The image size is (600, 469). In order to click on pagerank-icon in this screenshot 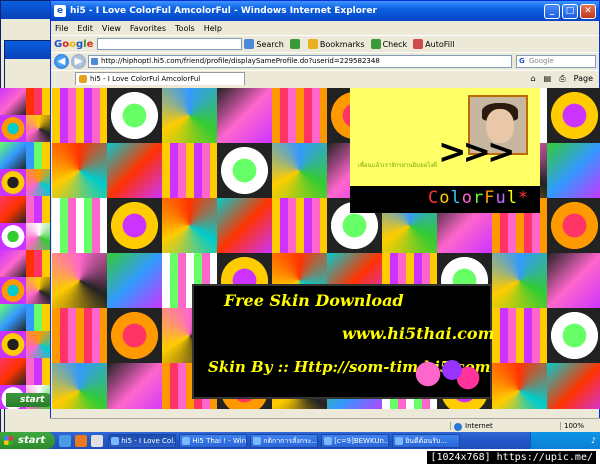, I will do `click(294, 44)`.